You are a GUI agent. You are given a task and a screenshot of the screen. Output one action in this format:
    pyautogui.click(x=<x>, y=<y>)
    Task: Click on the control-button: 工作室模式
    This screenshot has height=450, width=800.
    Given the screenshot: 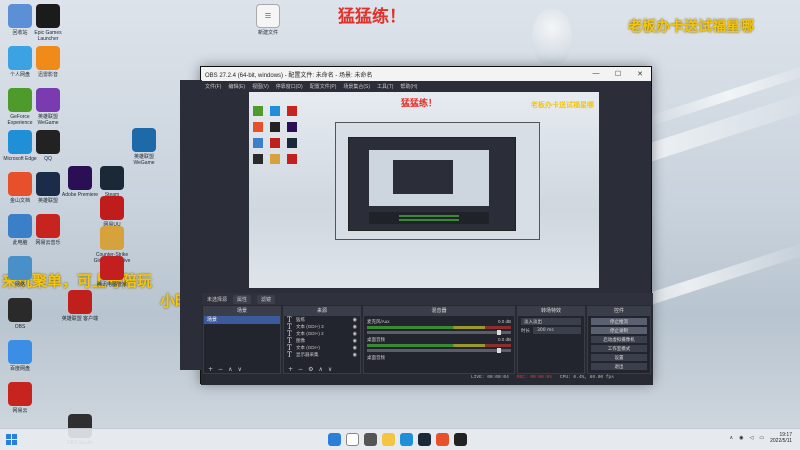 What is the action you would take?
    pyautogui.click(x=619, y=348)
    